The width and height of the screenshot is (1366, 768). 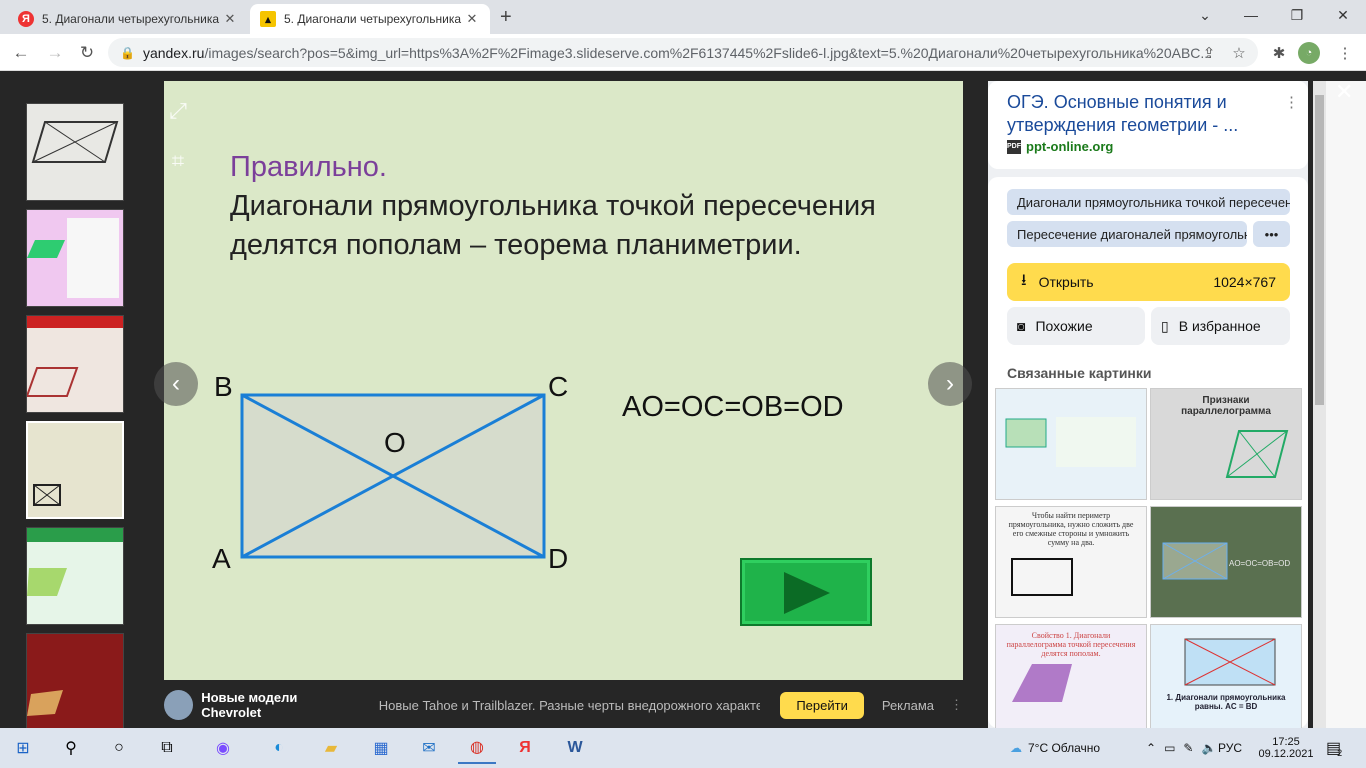 I want to click on restore-button: ❐, so click(x=1297, y=15).